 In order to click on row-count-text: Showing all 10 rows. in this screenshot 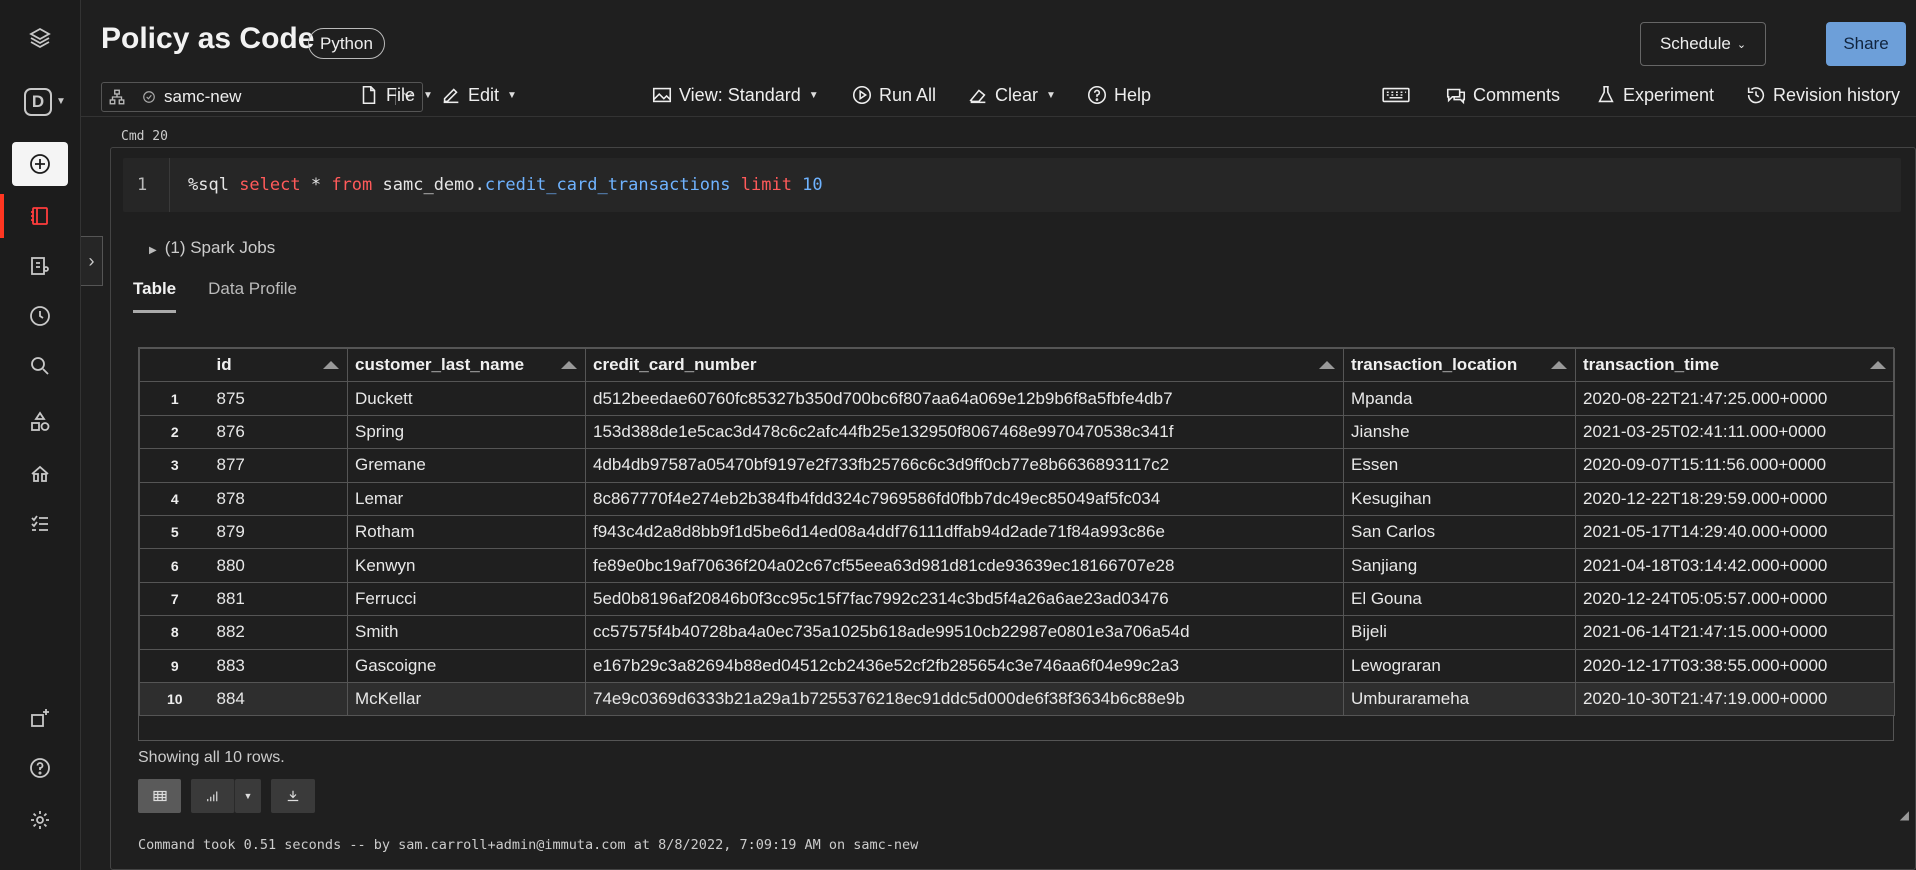, I will do `click(211, 757)`.